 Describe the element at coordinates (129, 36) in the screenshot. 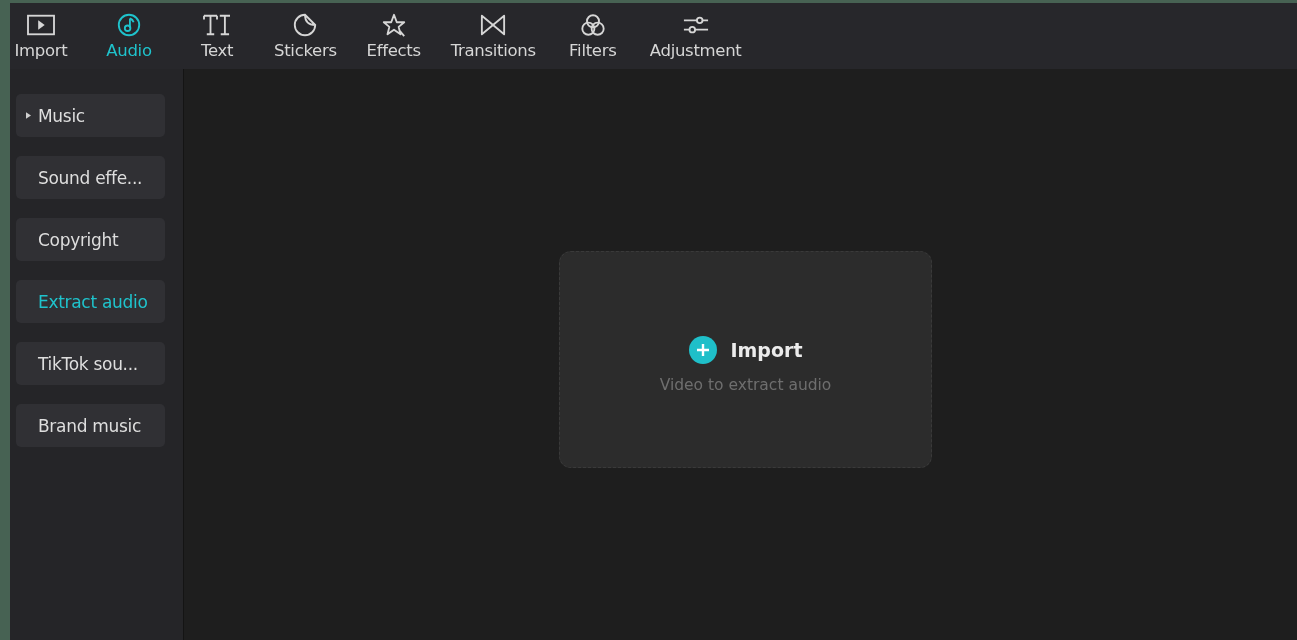

I see `toolbar-tab: Audio` at that location.